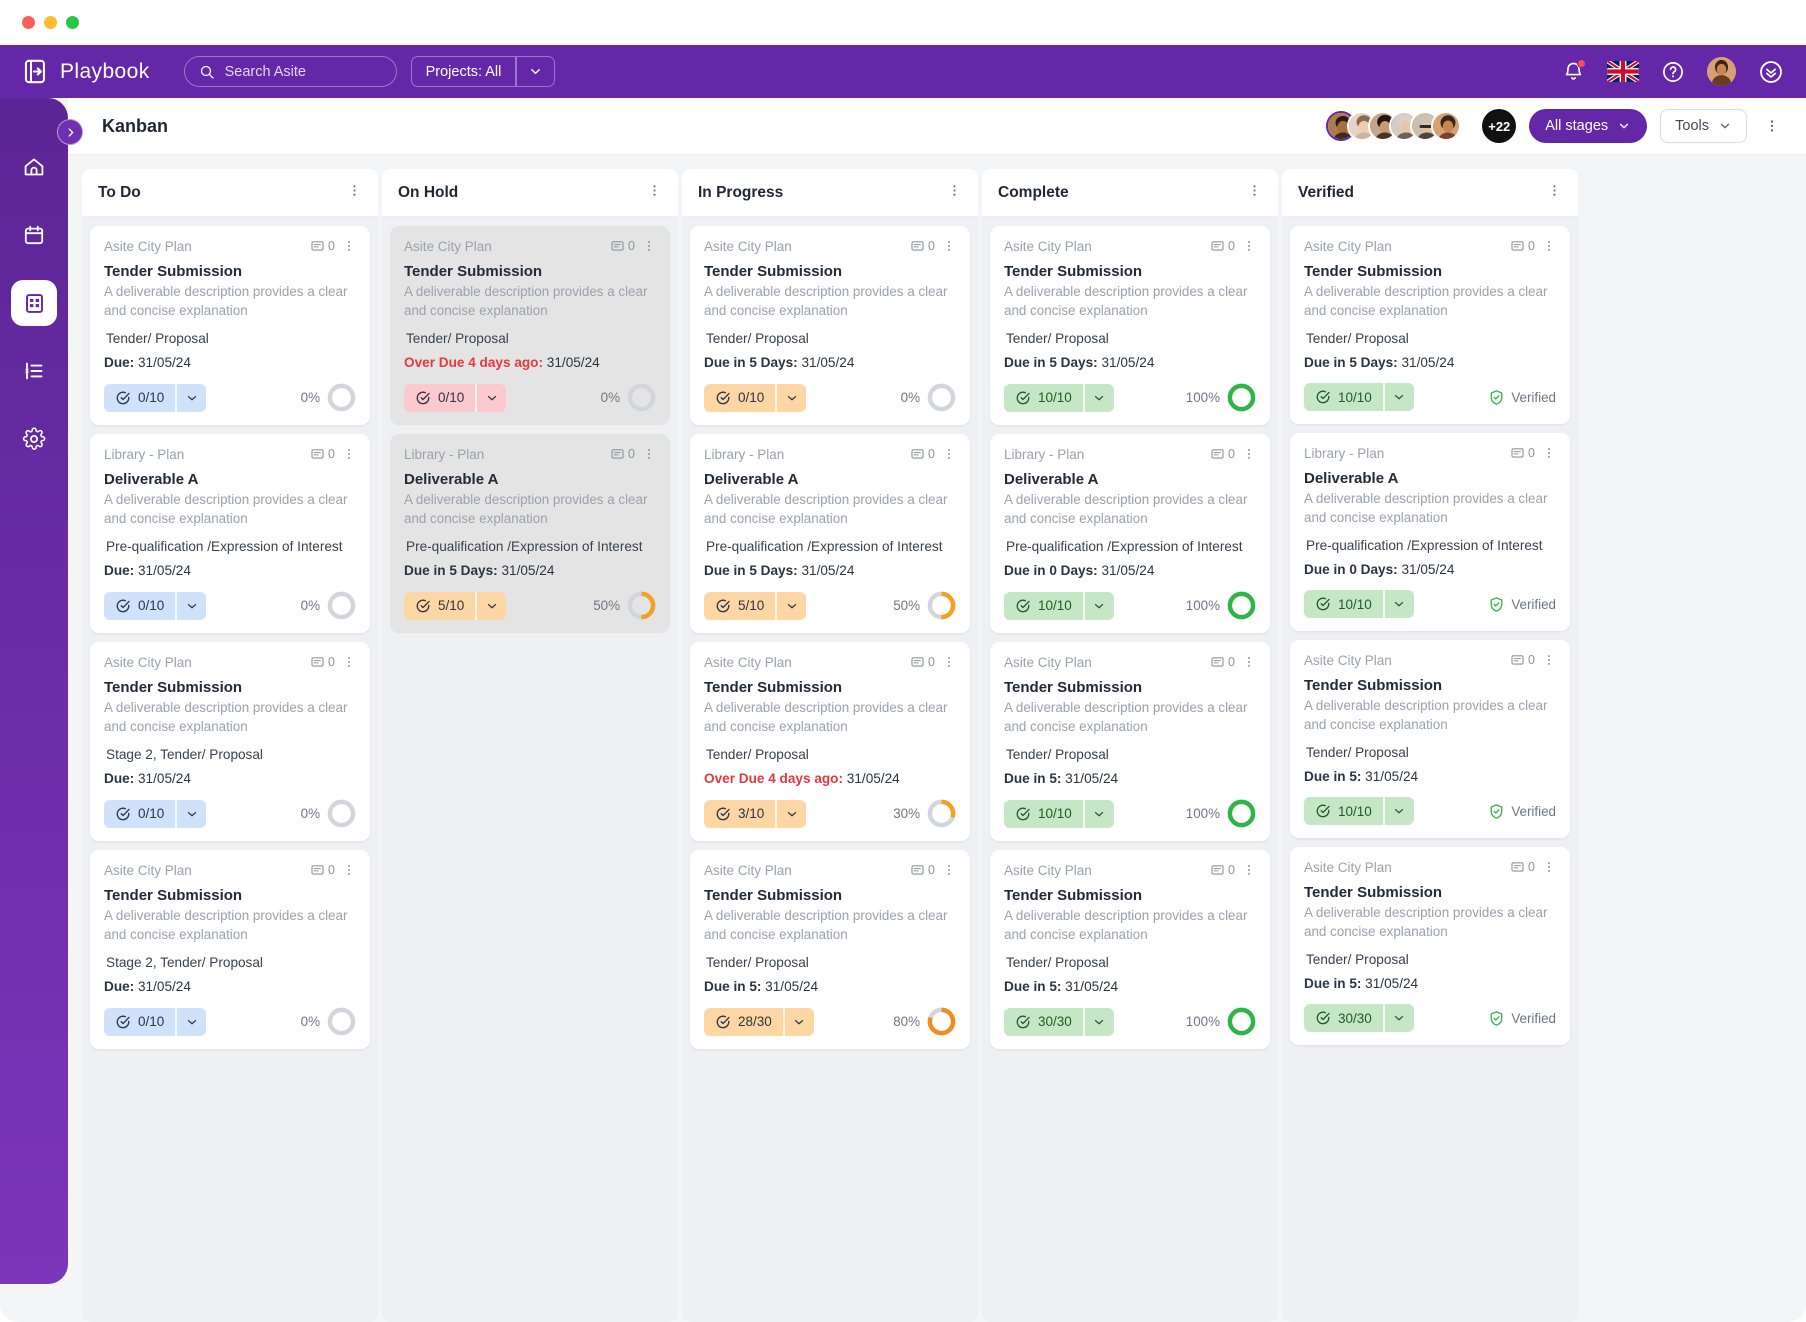 The image size is (1806, 1322). What do you see at coordinates (34, 439) in the screenshot?
I see `sidebar-item-settings` at bounding box center [34, 439].